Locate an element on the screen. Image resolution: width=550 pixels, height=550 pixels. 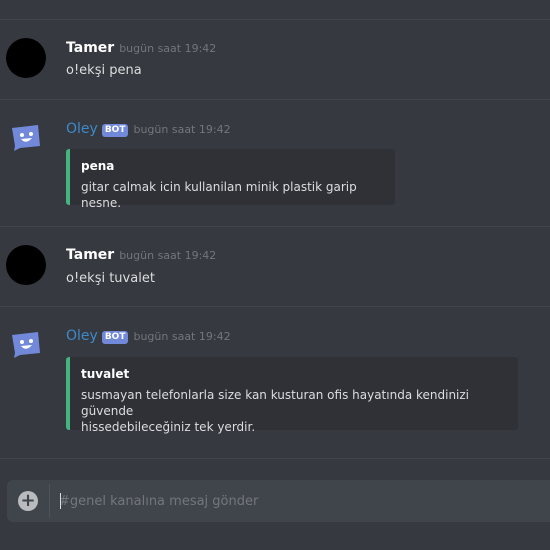
message-text: o!ekşi tuvalet is located at coordinates (110, 278).